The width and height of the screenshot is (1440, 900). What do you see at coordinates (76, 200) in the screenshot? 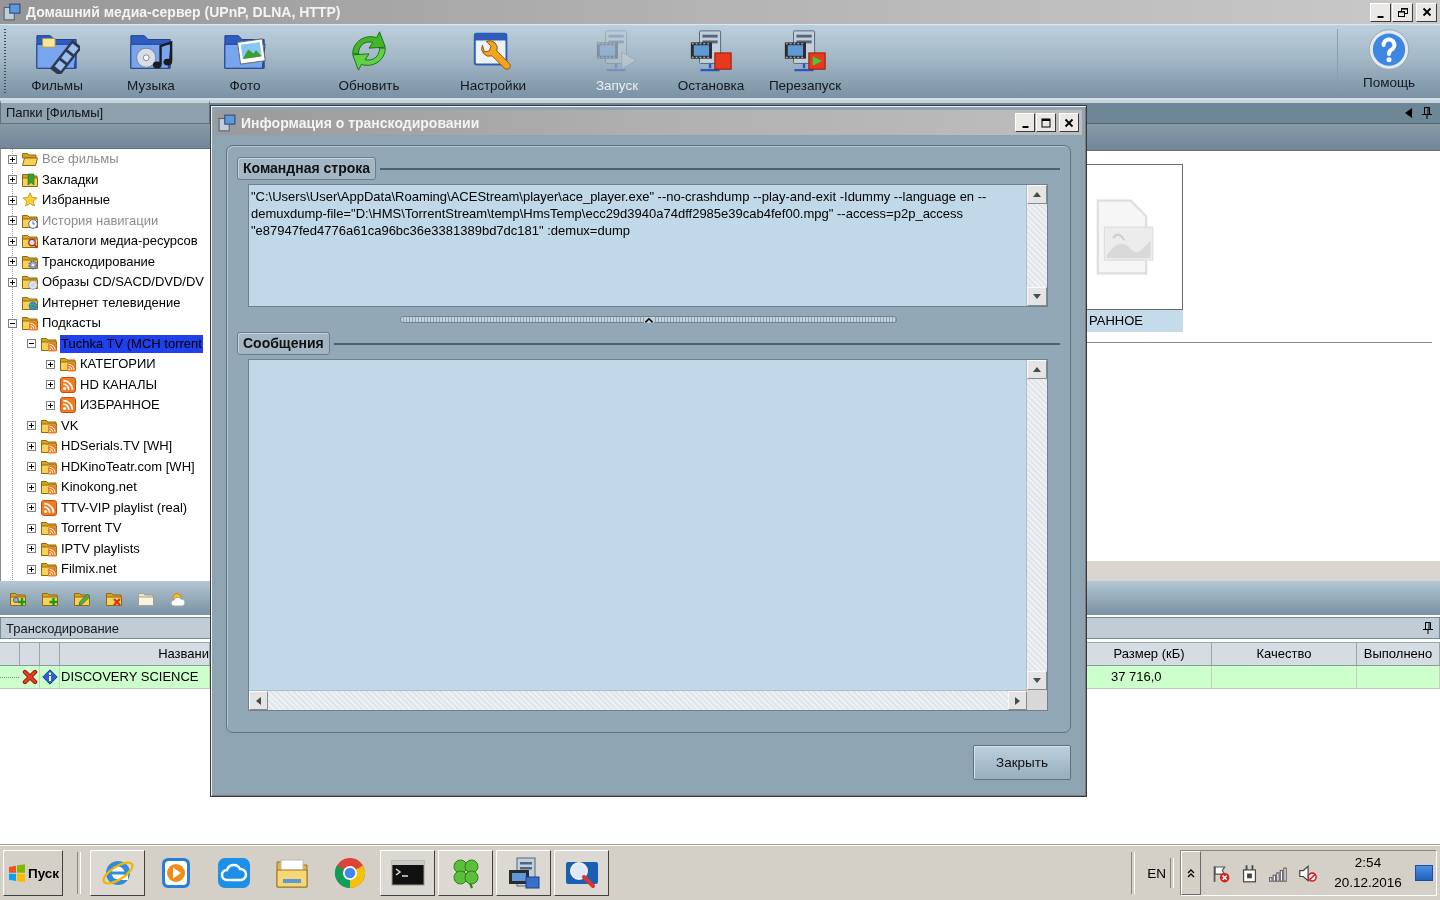
I see `tree-item: Избранные` at bounding box center [76, 200].